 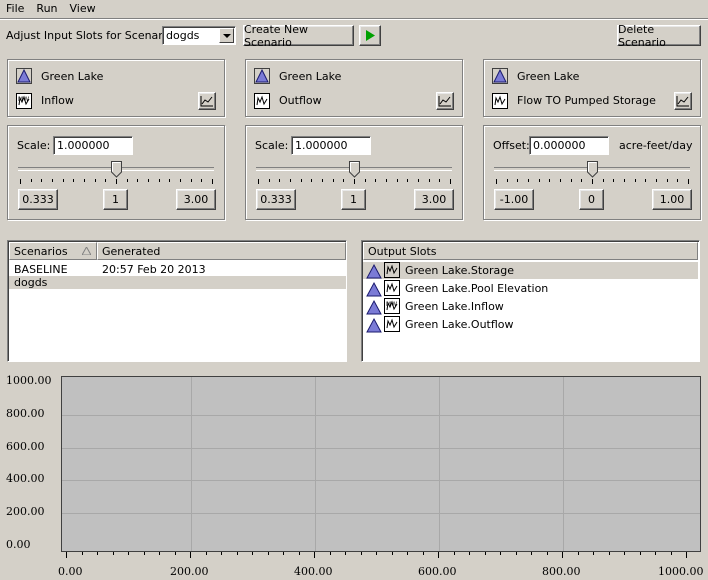 I want to click on input-slot-panel: Green Lake Outflow, so click(x=354, y=88).